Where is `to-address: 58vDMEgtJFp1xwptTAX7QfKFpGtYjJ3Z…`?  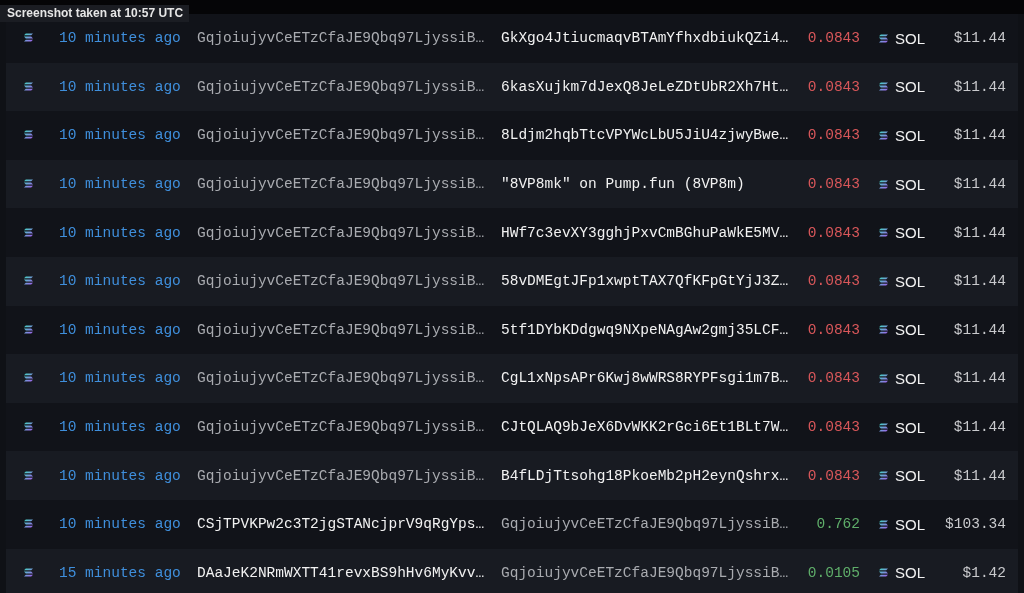 to-address: 58vDMEgtJFp1xwptTAX7QfKFpGtYjJ3Z… is located at coordinates (646, 281).